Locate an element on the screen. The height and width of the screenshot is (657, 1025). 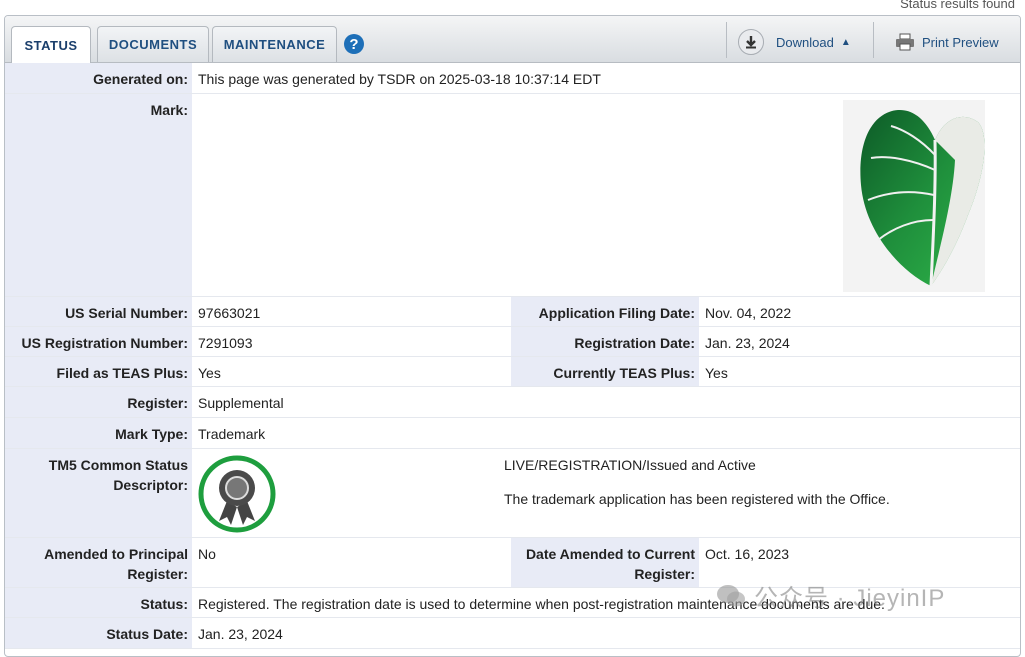
filing-date-label: Application Filing Date: is located at coordinates (605, 311).